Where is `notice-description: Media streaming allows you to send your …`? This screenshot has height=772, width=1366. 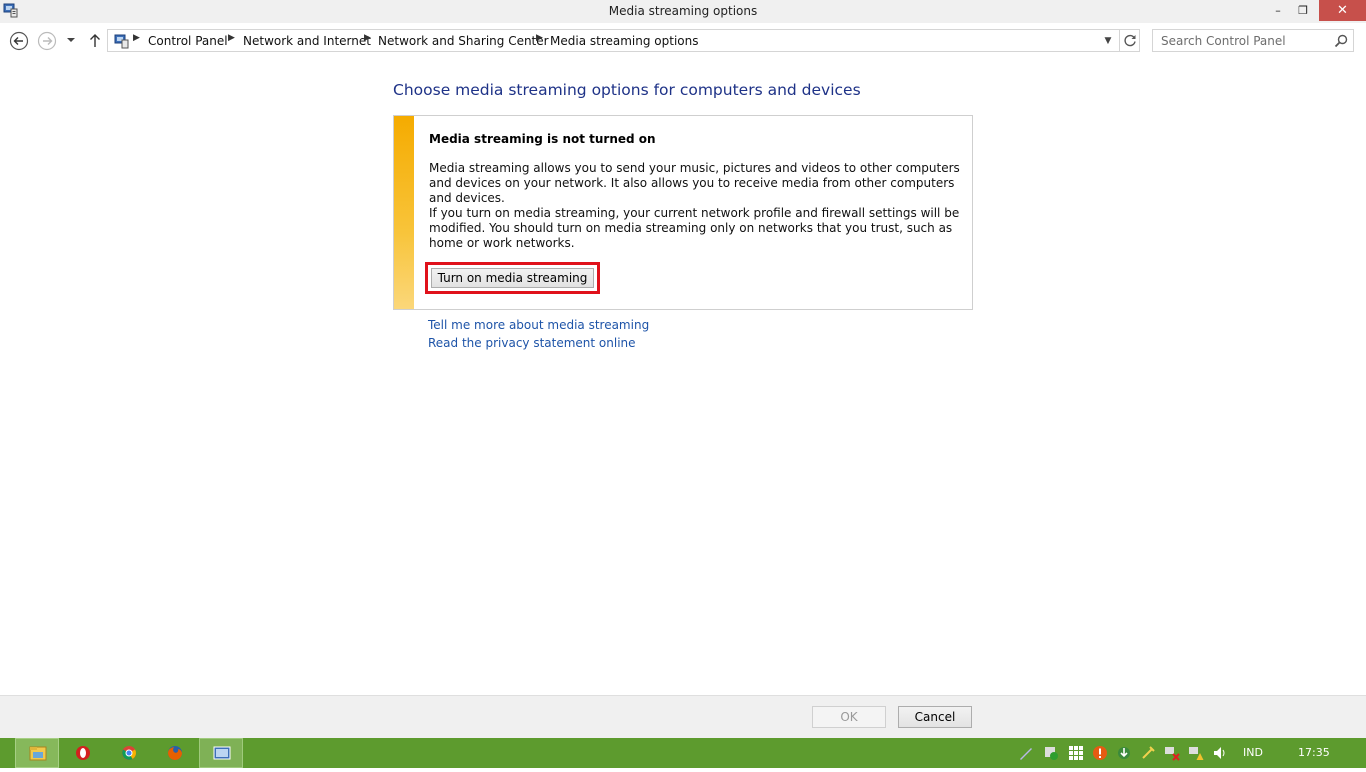 notice-description: Media streaming allows you to send your … is located at coordinates (694, 183).